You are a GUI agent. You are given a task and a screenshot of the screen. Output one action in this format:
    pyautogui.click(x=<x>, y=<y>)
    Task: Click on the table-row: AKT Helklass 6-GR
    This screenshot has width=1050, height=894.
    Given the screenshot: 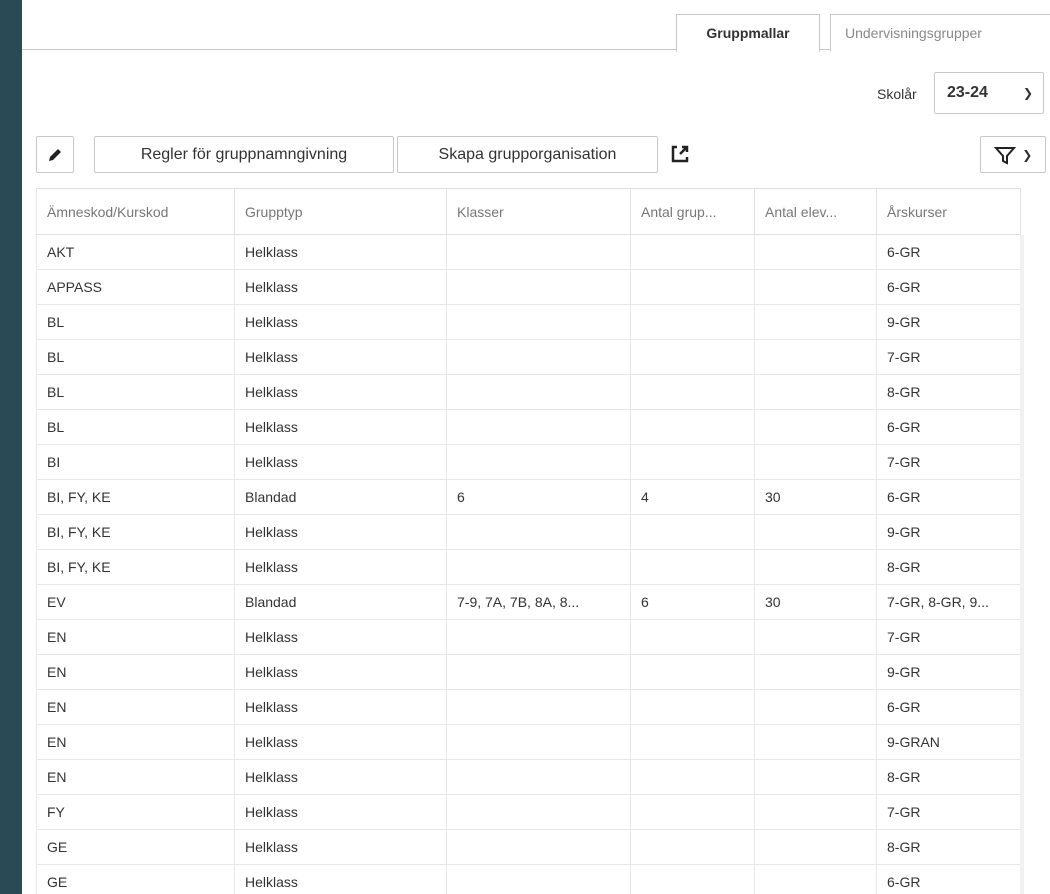 What is the action you would take?
    pyautogui.click(x=528, y=252)
    